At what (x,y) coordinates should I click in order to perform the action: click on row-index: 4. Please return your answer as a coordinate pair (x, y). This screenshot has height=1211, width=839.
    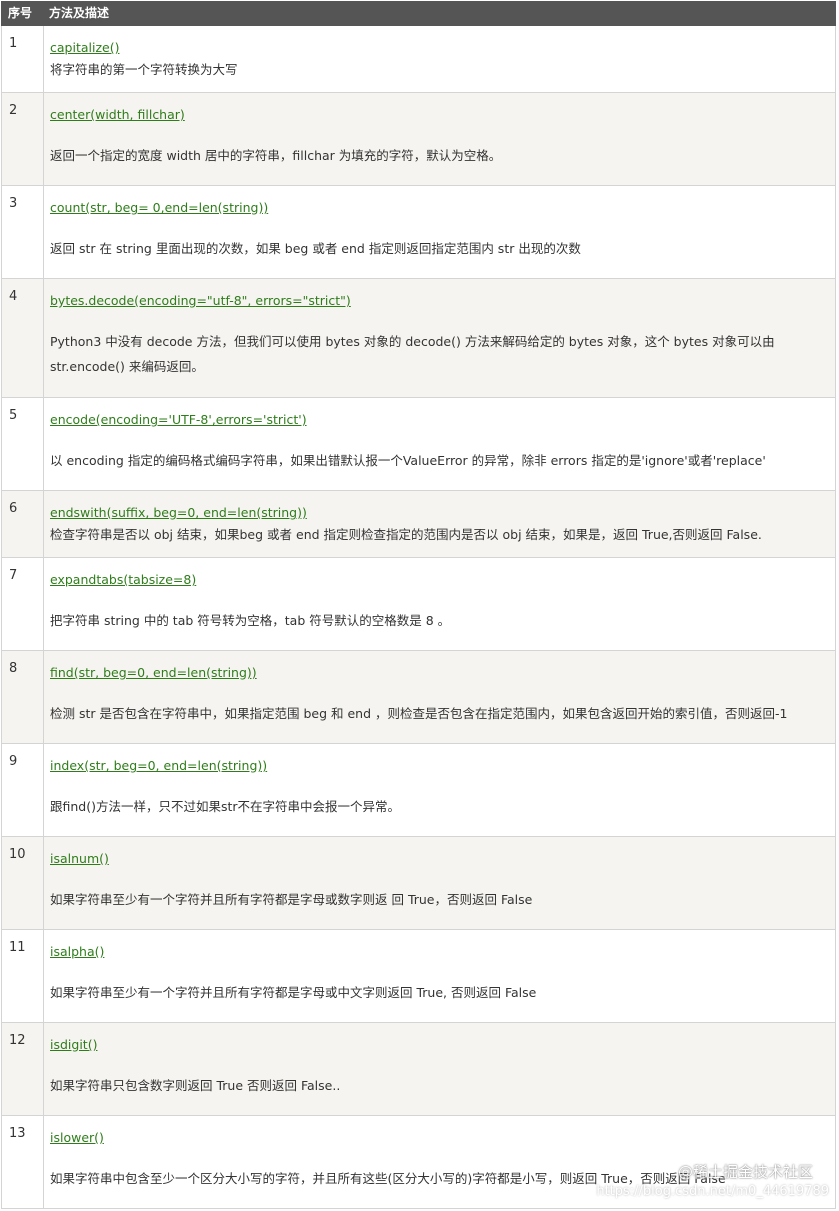
    Looking at the image, I should click on (22, 338).